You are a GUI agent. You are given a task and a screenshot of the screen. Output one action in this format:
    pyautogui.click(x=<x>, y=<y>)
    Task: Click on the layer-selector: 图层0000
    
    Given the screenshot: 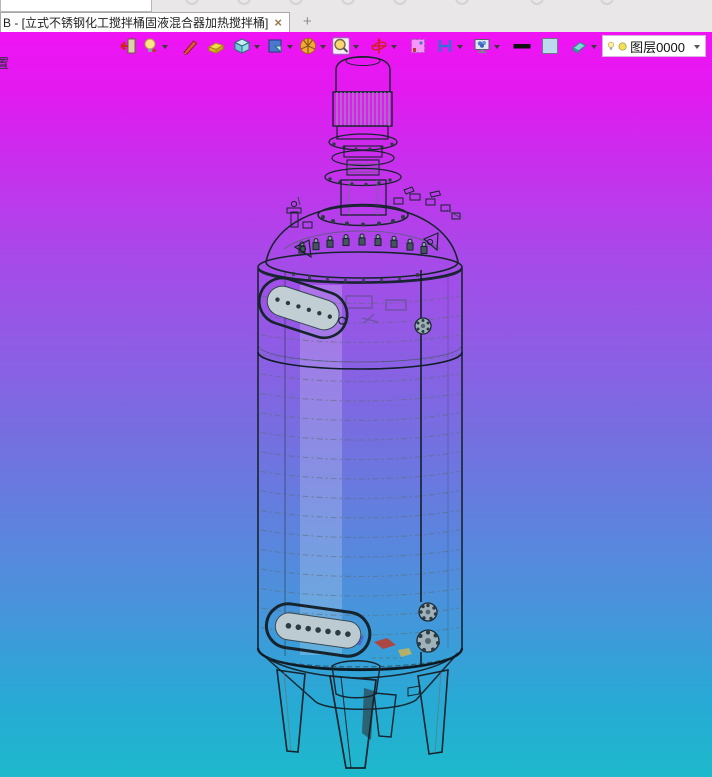 What is the action you would take?
    pyautogui.click(x=654, y=46)
    